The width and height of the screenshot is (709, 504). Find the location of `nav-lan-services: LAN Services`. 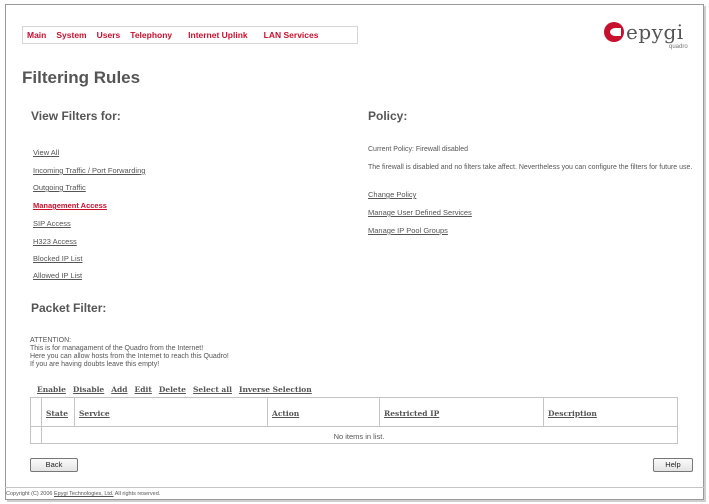

nav-lan-services: LAN Services is located at coordinates (291, 35).